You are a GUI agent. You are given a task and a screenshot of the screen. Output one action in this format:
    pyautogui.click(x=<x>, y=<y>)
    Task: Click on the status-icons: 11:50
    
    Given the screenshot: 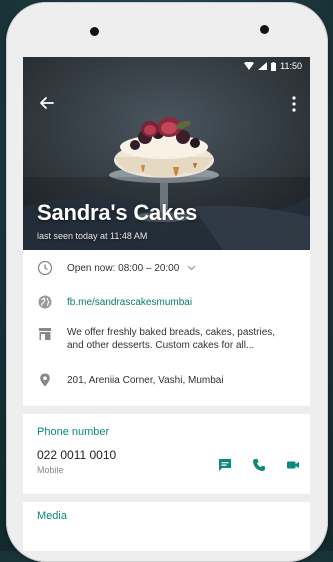 What is the action you would take?
    pyautogui.click(x=273, y=66)
    